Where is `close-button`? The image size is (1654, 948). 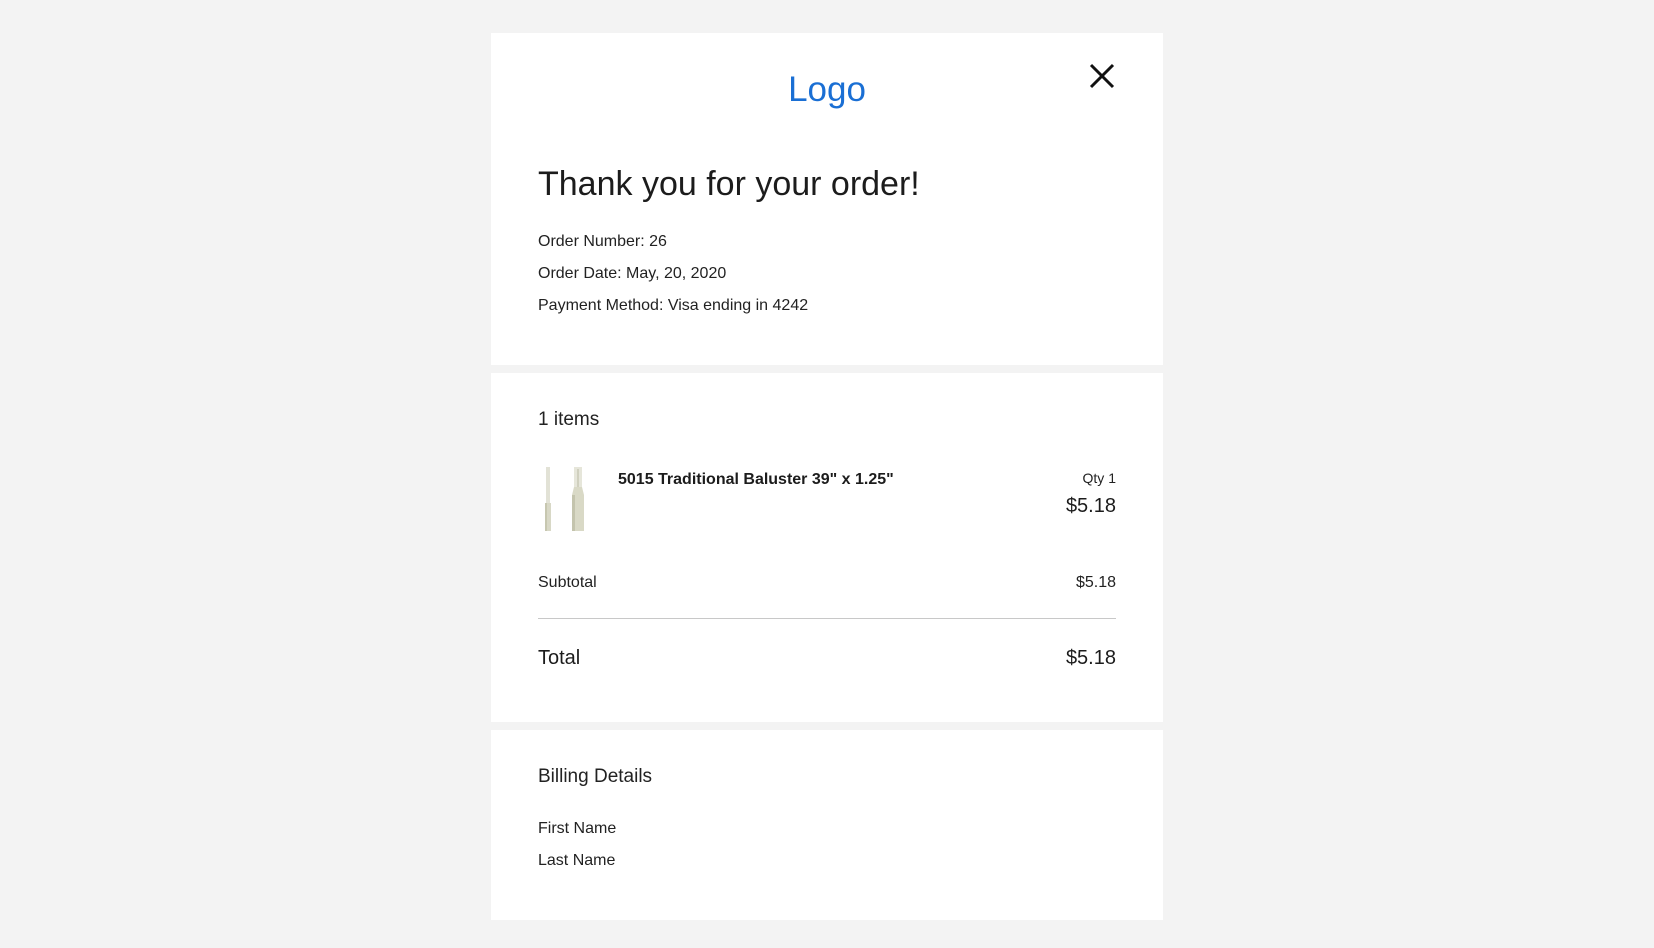 close-button is located at coordinates (1102, 76).